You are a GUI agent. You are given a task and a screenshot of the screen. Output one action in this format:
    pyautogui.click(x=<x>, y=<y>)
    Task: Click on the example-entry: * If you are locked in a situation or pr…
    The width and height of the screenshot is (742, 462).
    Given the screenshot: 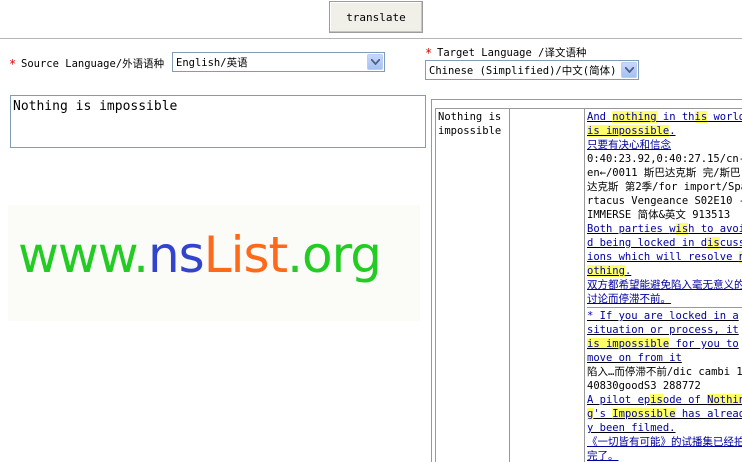 What is the action you would take?
    pyautogui.click(x=664, y=351)
    